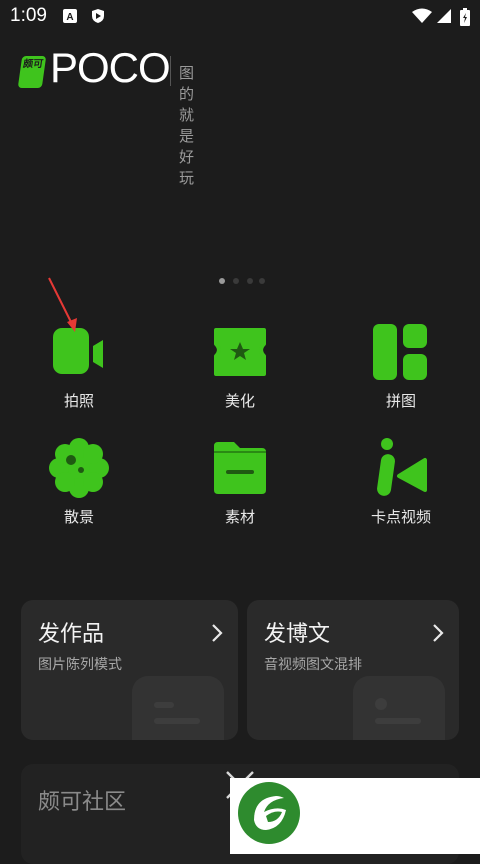 The width and height of the screenshot is (480, 864). I want to click on feature-materials: 素材, so click(240, 482).